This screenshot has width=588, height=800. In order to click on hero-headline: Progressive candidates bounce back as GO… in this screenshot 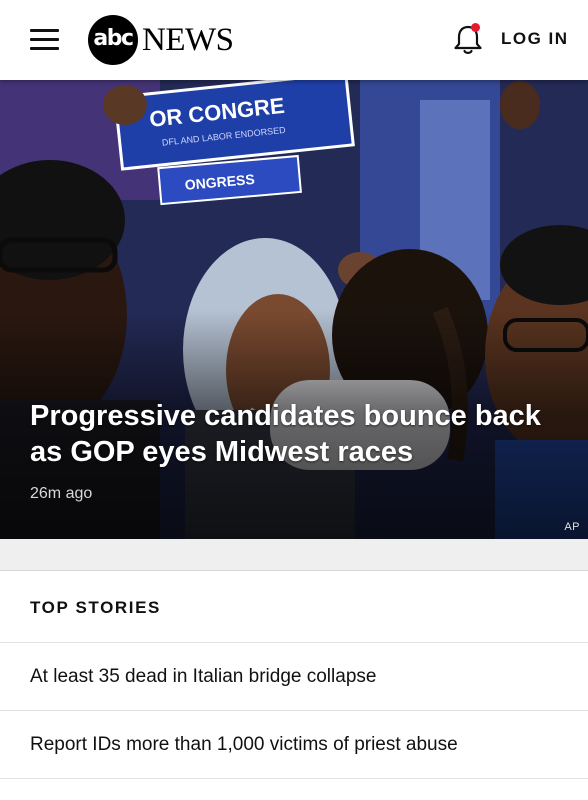, I will do `click(295, 434)`.